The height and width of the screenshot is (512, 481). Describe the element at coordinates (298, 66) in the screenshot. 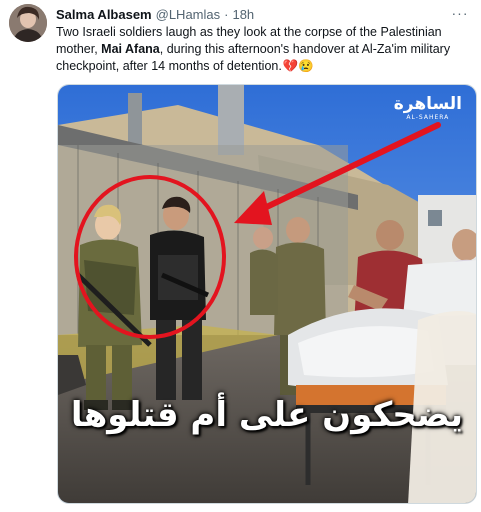

I see `emoji-broken-heart-crying: 💔😢` at that location.